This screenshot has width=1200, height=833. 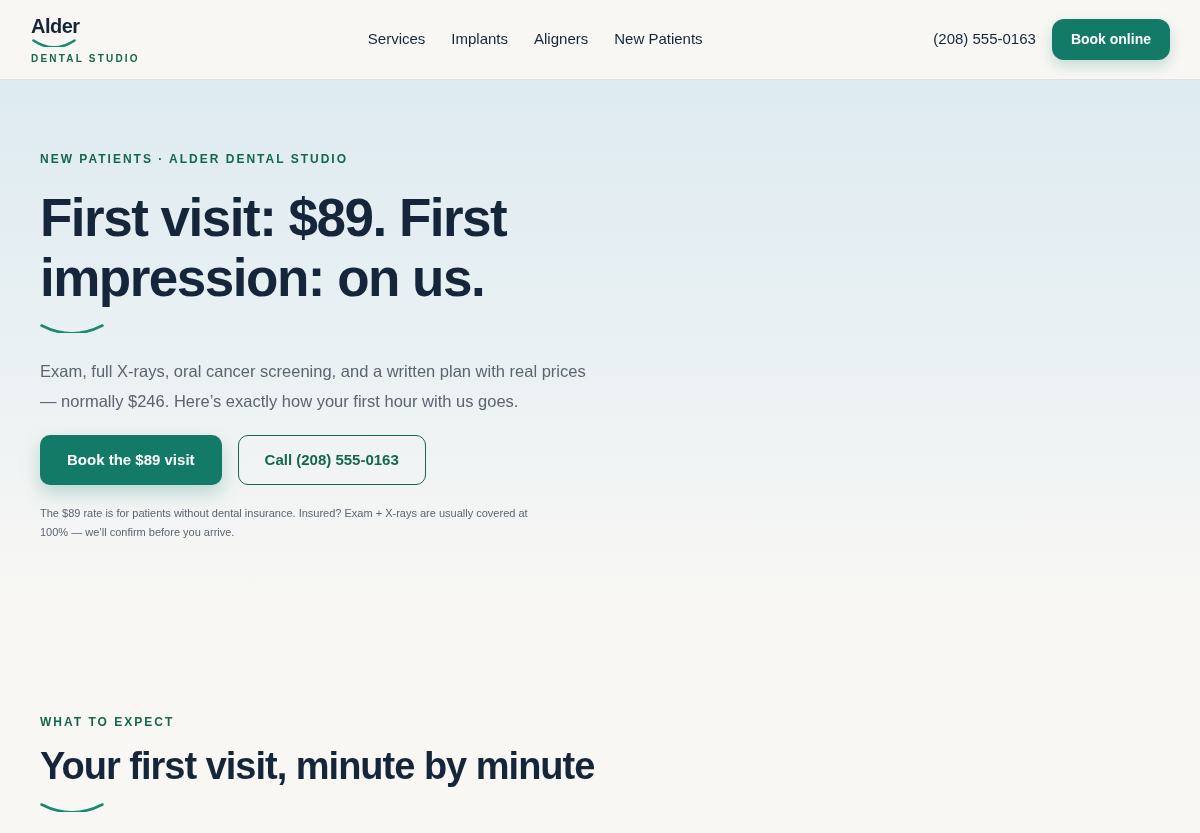 I want to click on book-online-button: Book online, so click(x=1110, y=39).